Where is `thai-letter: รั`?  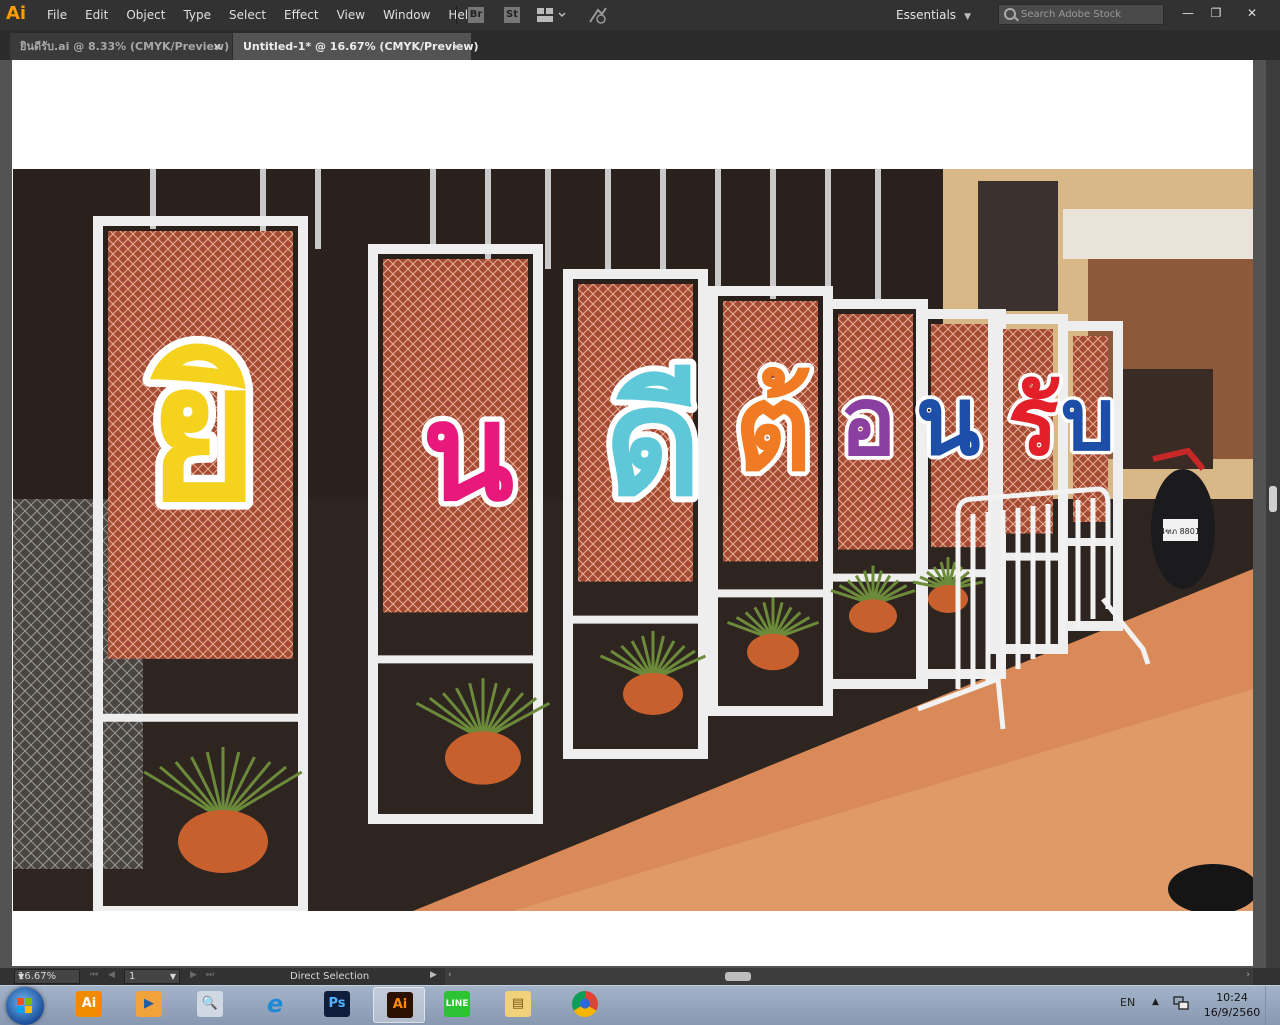 thai-letter: รั is located at coordinates (1033, 422).